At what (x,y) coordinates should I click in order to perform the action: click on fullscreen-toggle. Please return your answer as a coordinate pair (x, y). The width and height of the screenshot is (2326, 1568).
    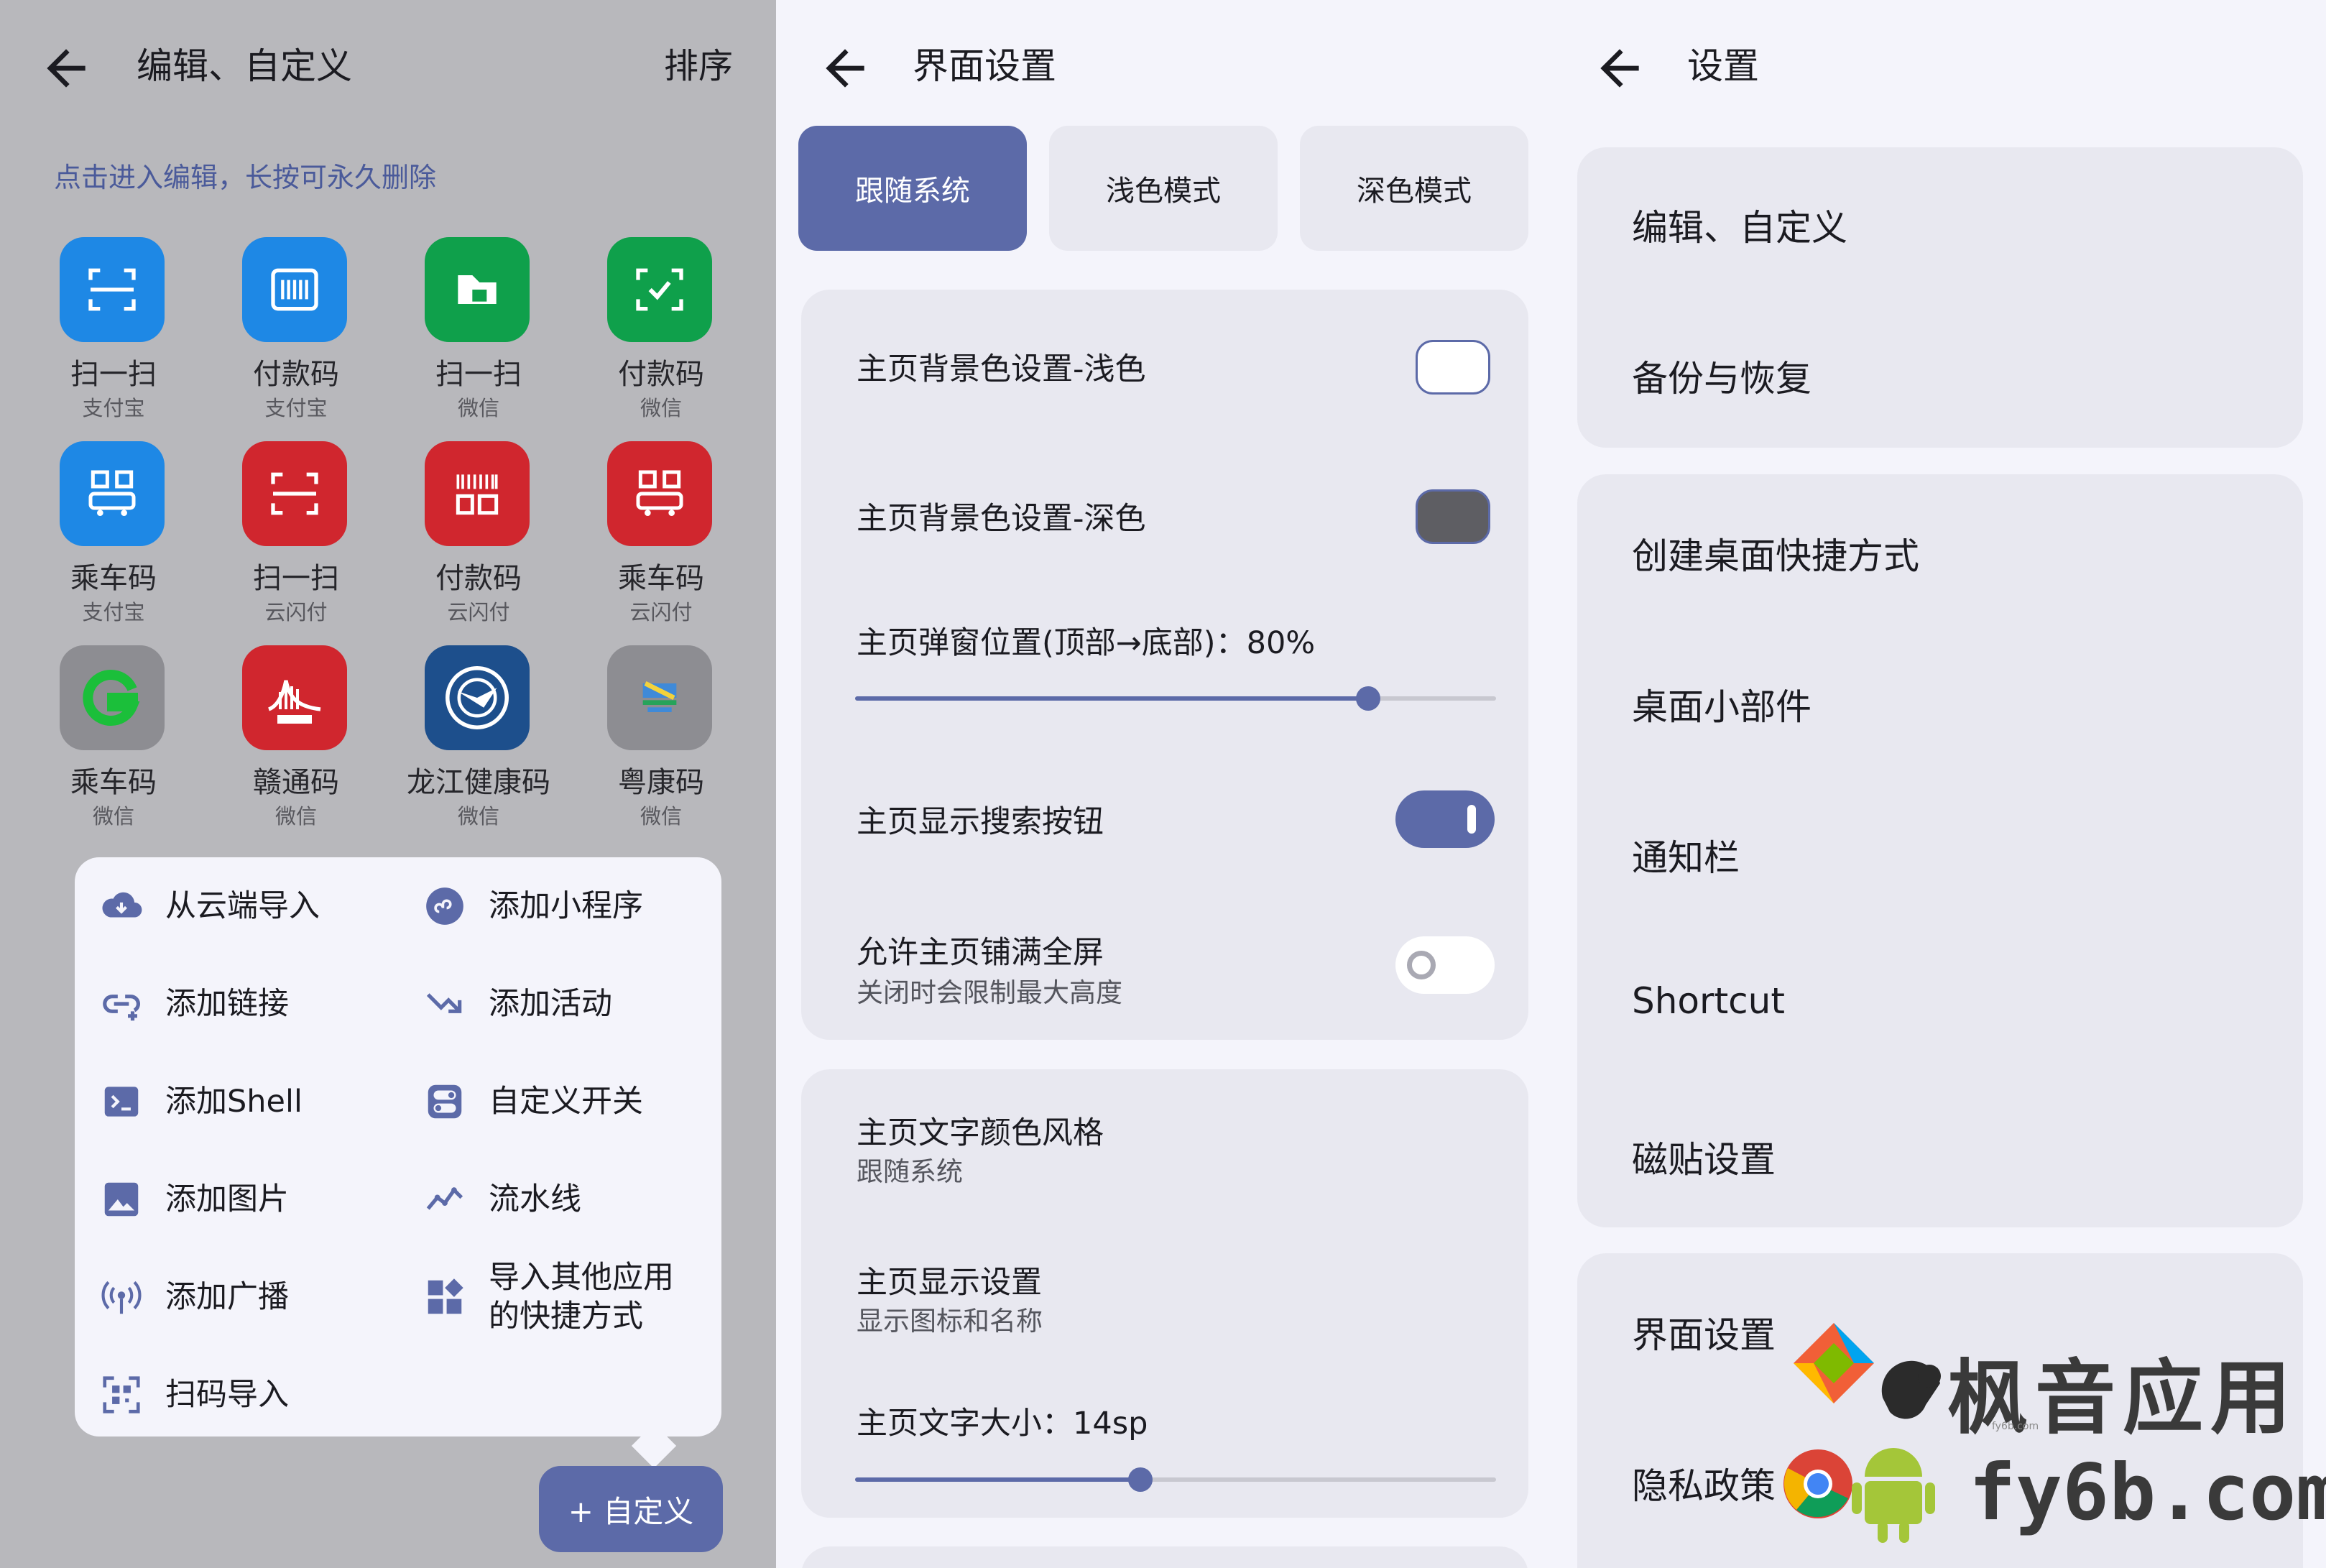
    Looking at the image, I should click on (1445, 965).